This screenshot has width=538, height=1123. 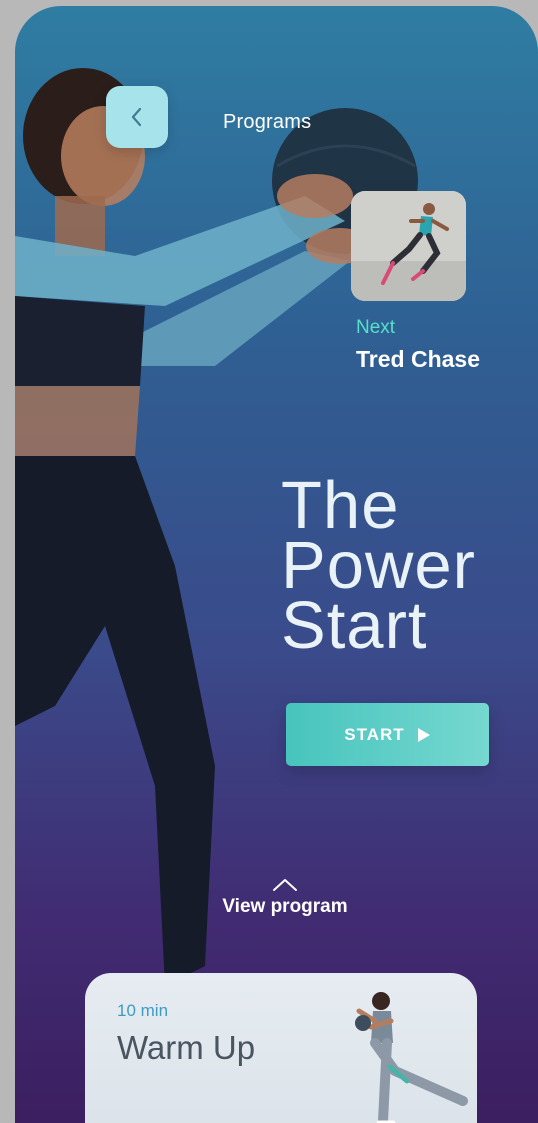 I want to click on start-button-label: START, so click(x=374, y=734).